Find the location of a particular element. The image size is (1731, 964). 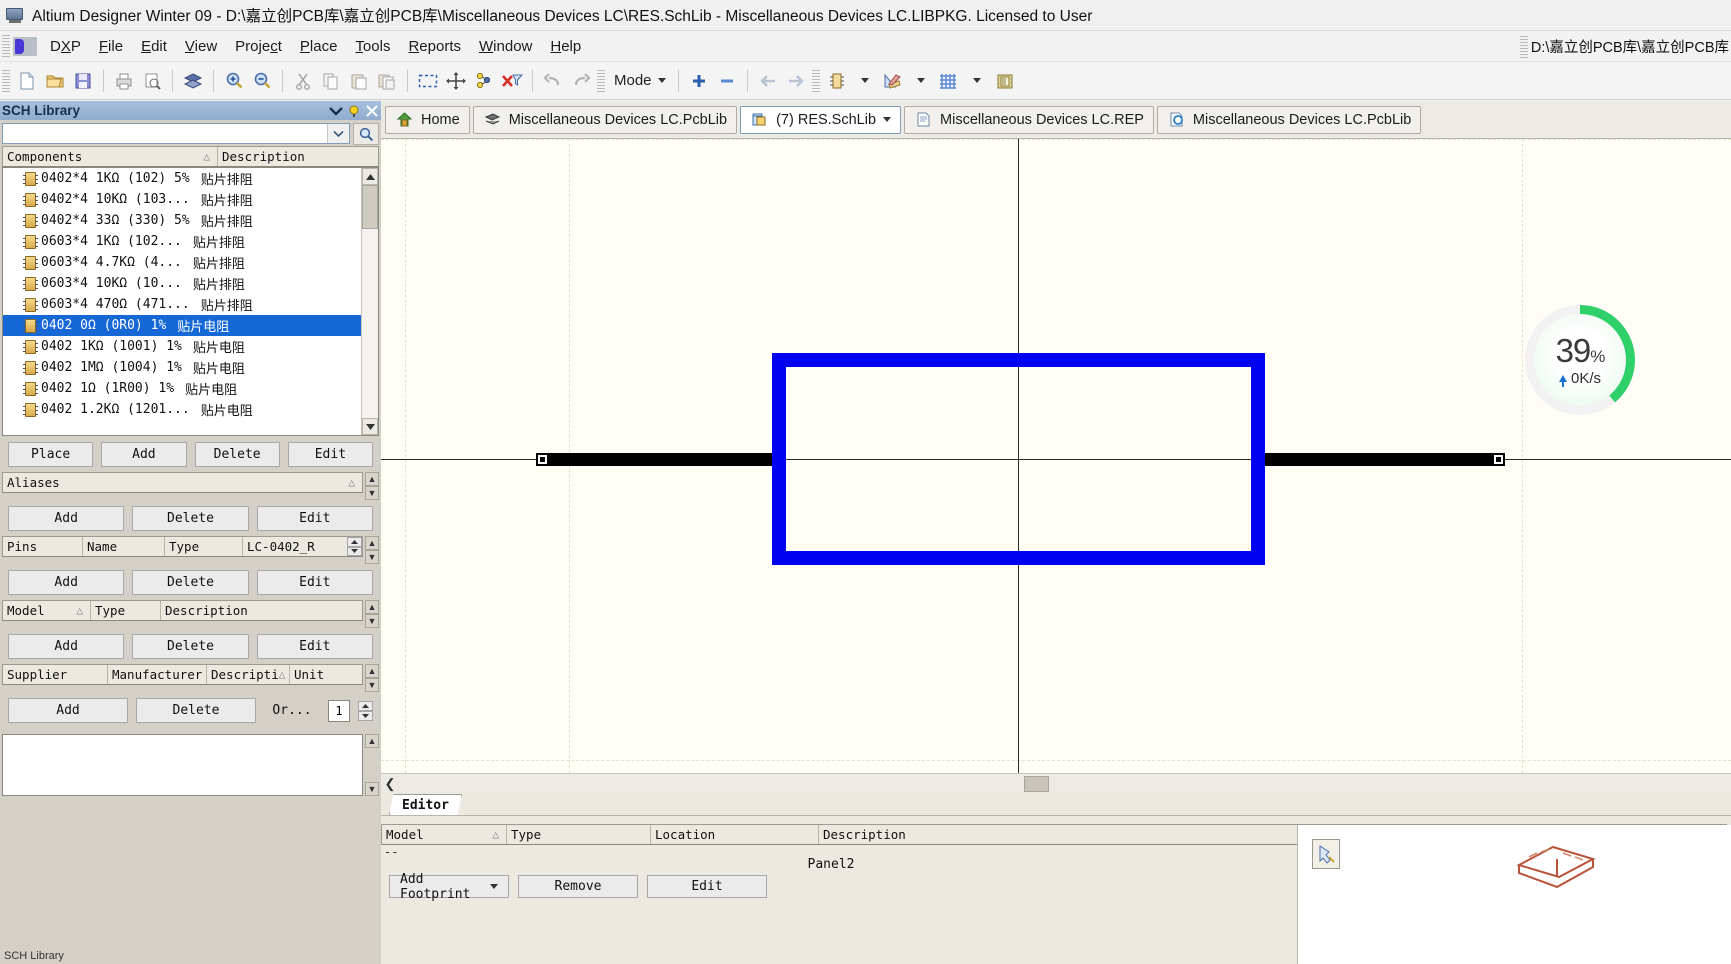

menu-dxp: DXP is located at coordinates (65, 46).